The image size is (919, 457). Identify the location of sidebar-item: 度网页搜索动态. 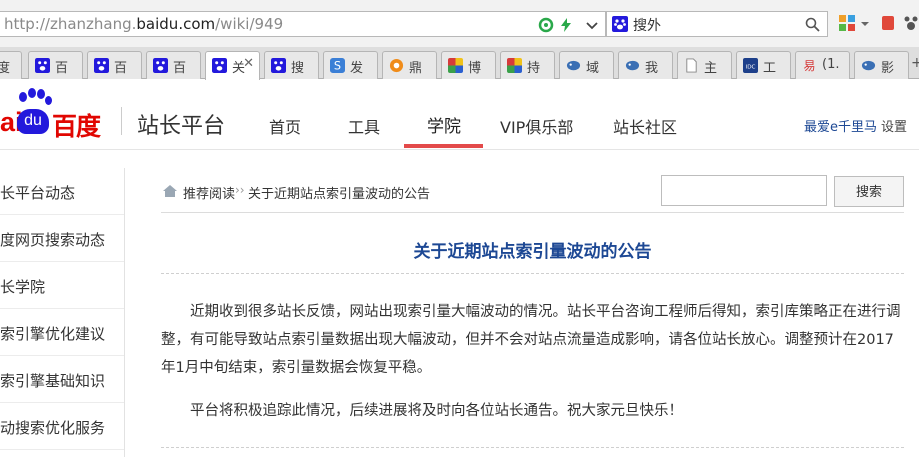
(62, 238).